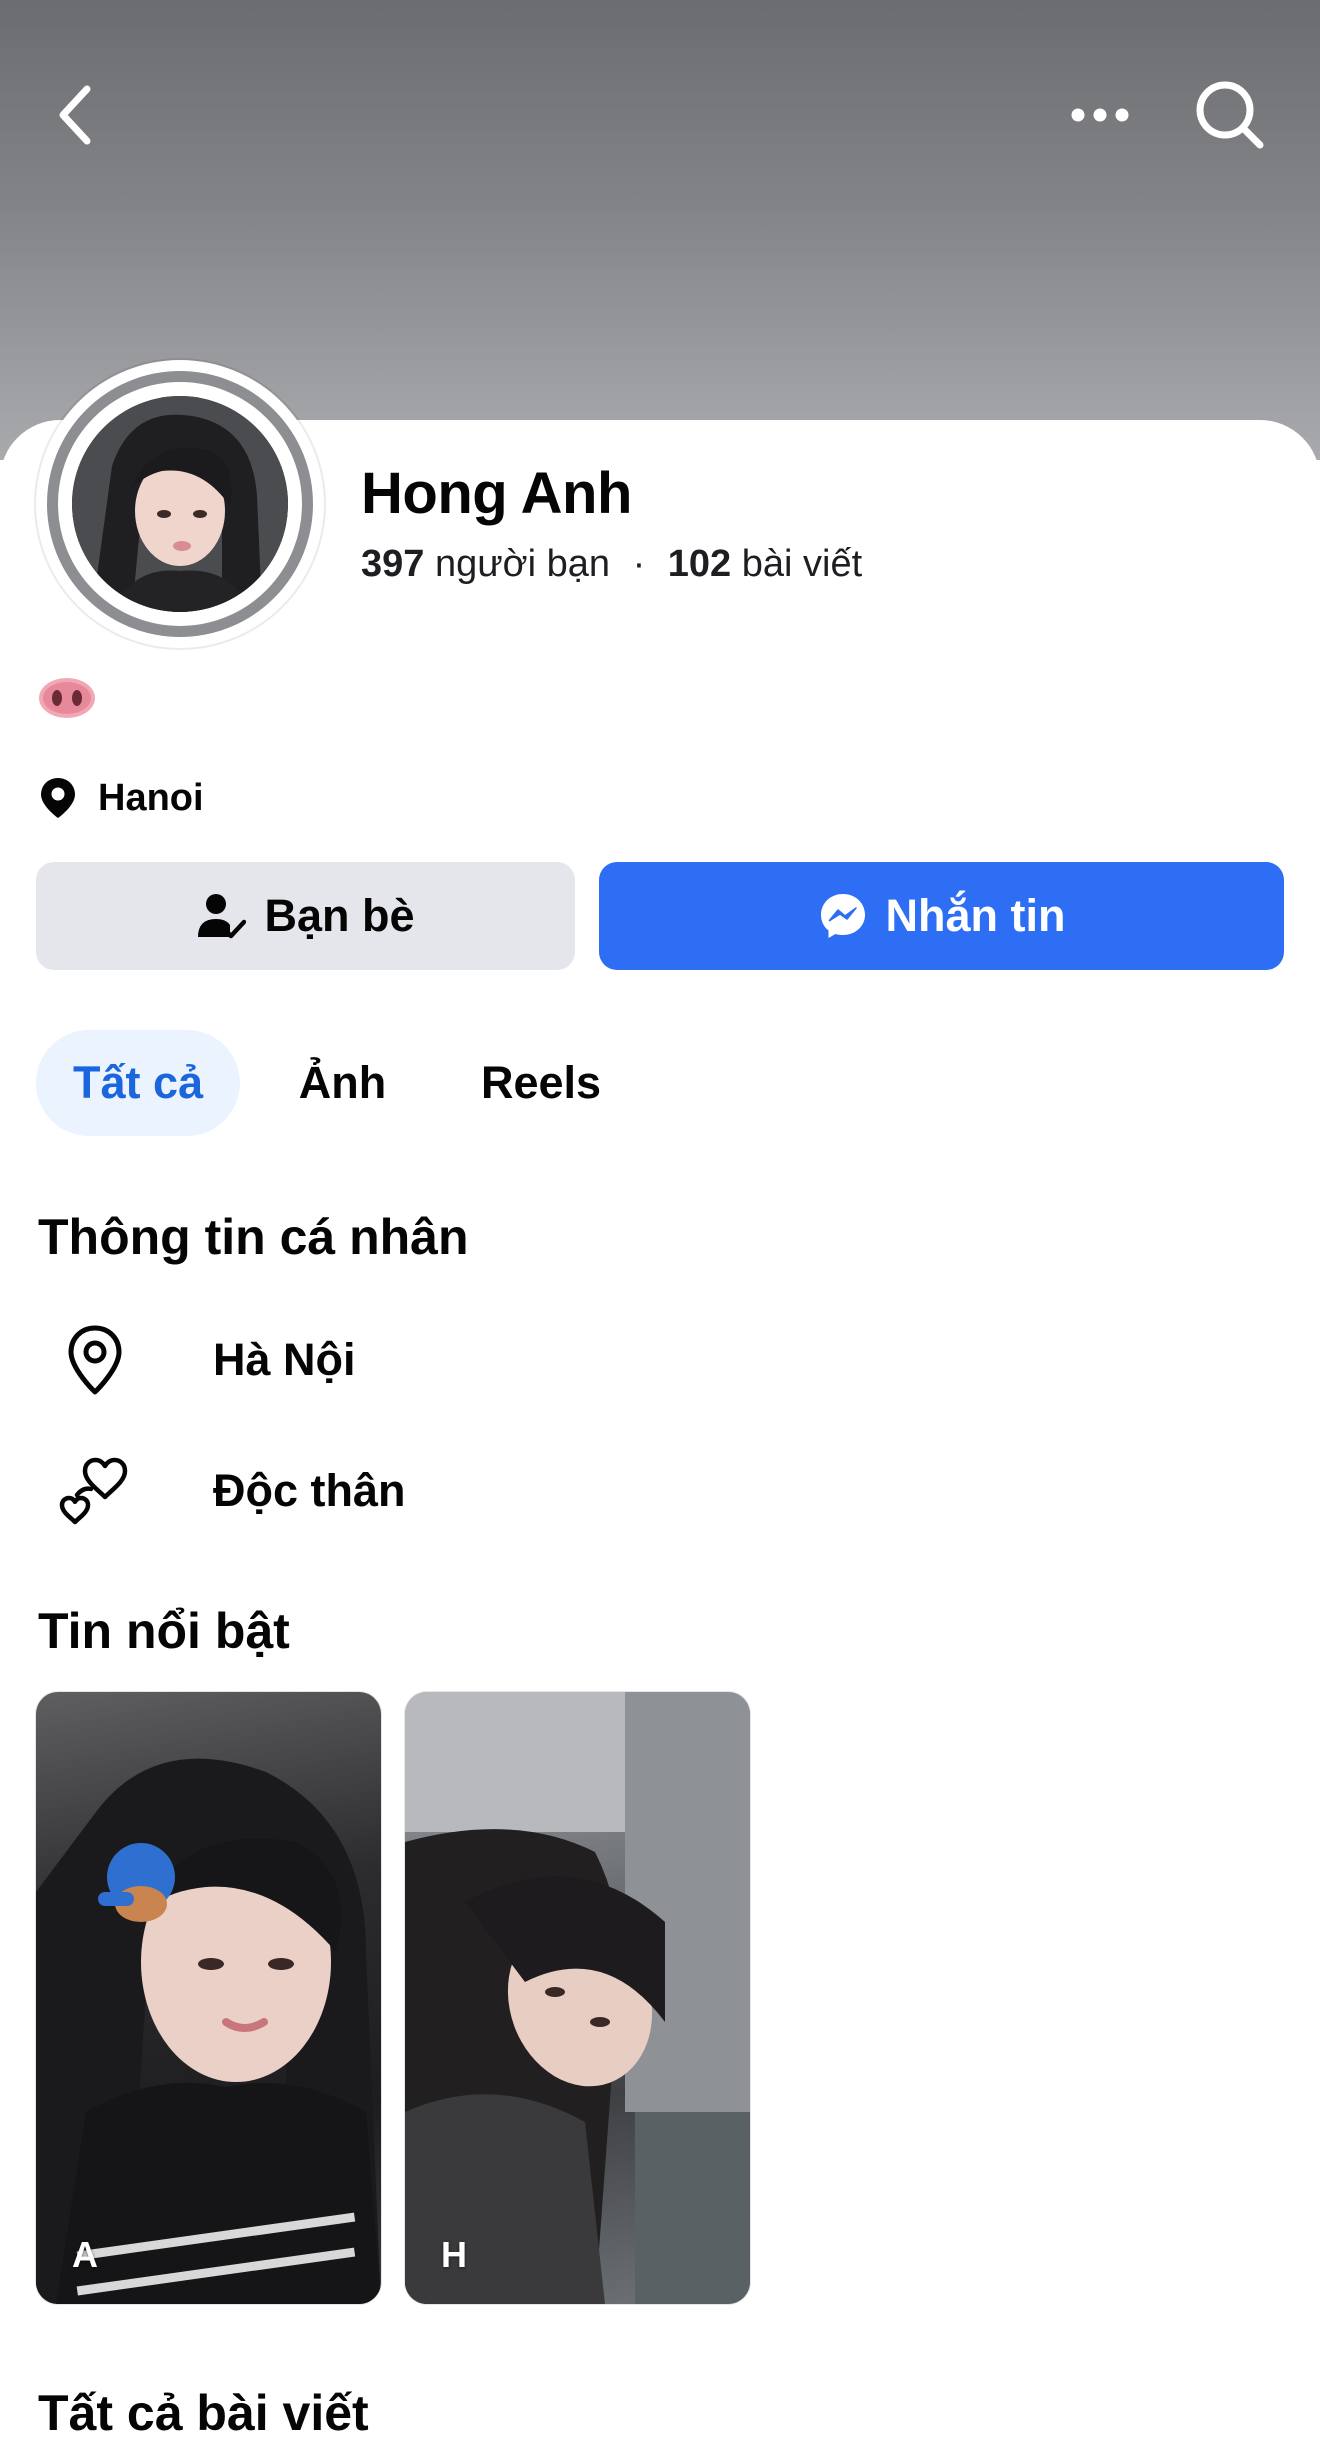 The width and height of the screenshot is (1320, 2455). Describe the element at coordinates (253, 1237) in the screenshot. I see `personal-info-title: Thông tin cá nhân` at that location.